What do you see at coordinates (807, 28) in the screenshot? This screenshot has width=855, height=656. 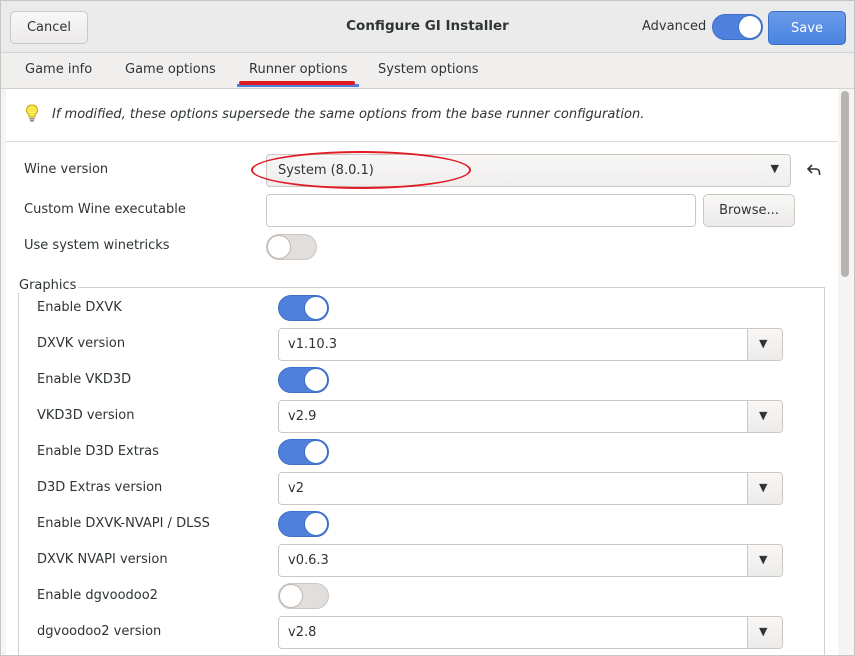 I see `save-button: Save` at bounding box center [807, 28].